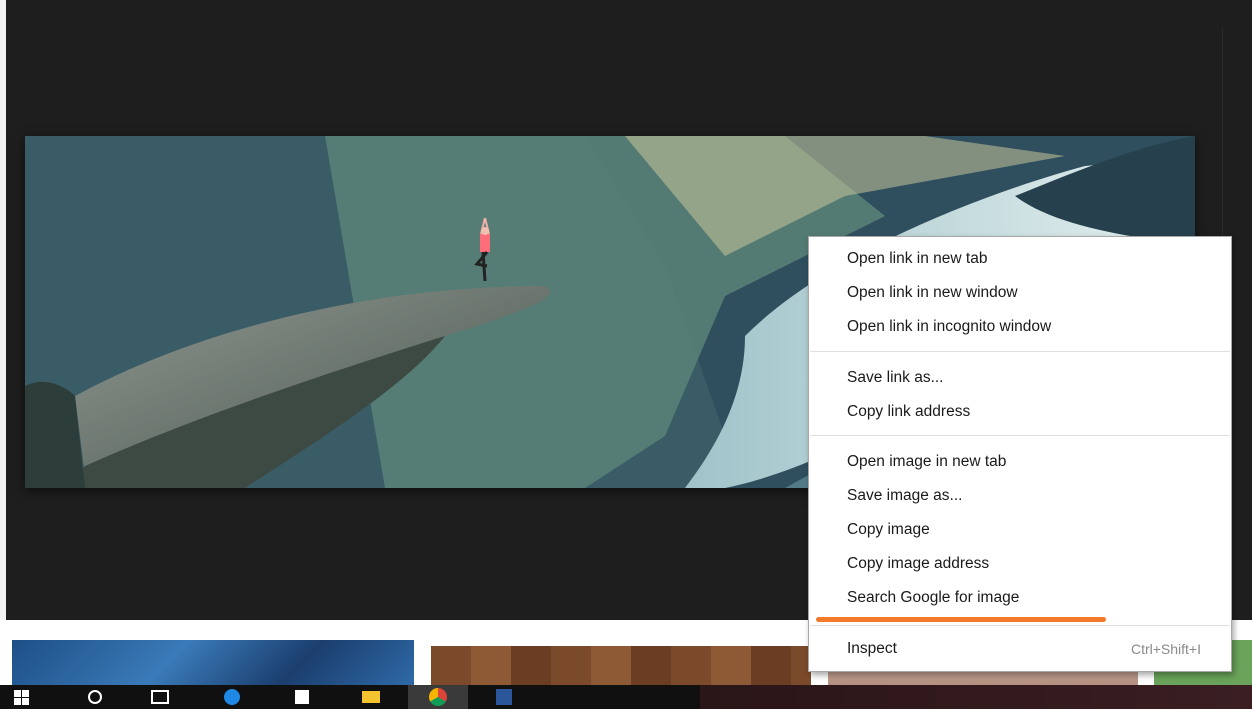 Image resolution: width=1252 pixels, height=709 pixels. What do you see at coordinates (872, 648) in the screenshot?
I see `menu-item-label: Inspect` at bounding box center [872, 648].